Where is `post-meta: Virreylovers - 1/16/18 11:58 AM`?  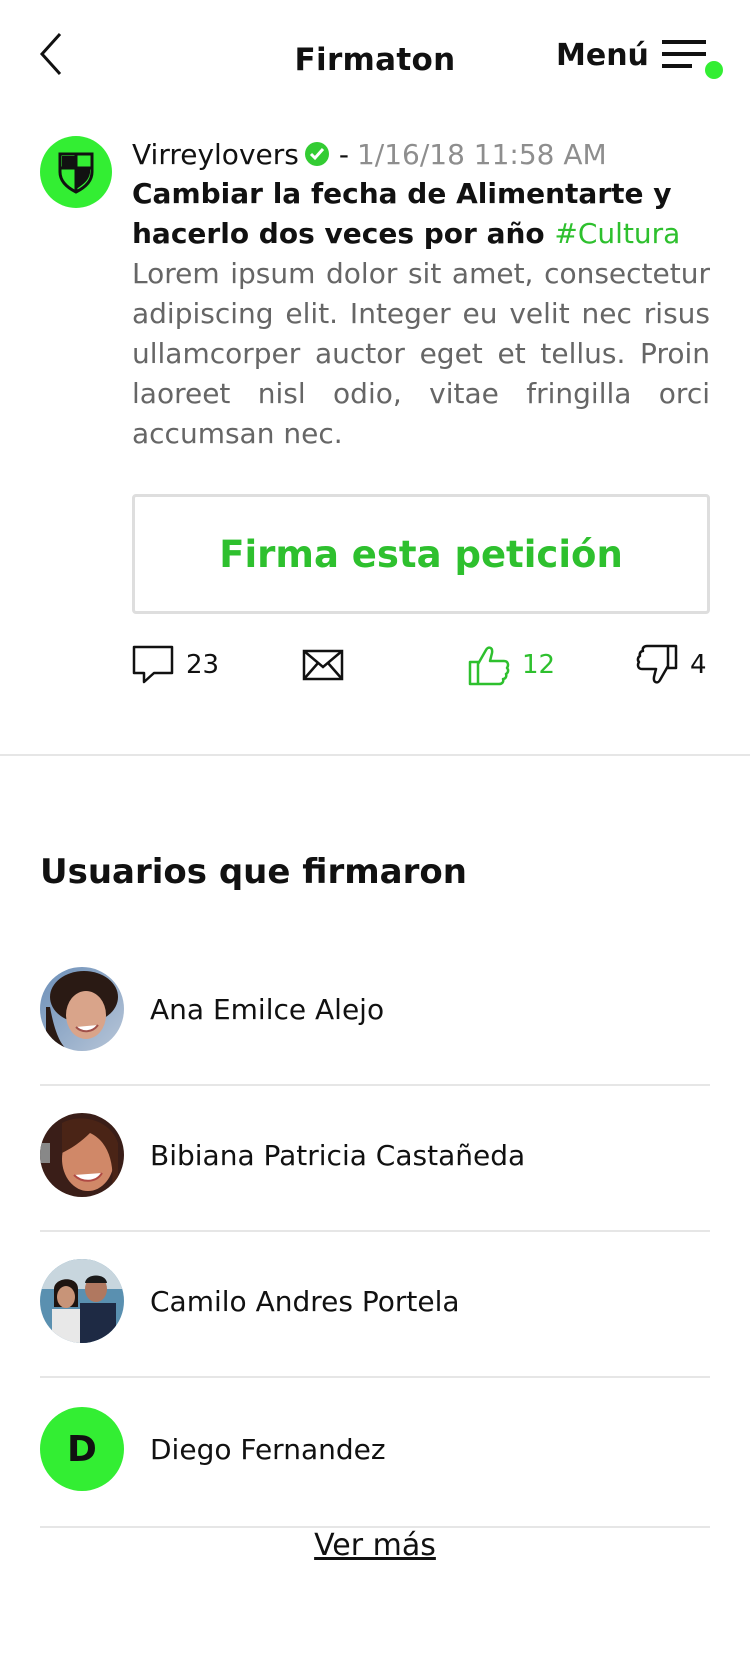
post-meta: Virreylovers - 1/16/18 11:58 AM is located at coordinates (421, 154).